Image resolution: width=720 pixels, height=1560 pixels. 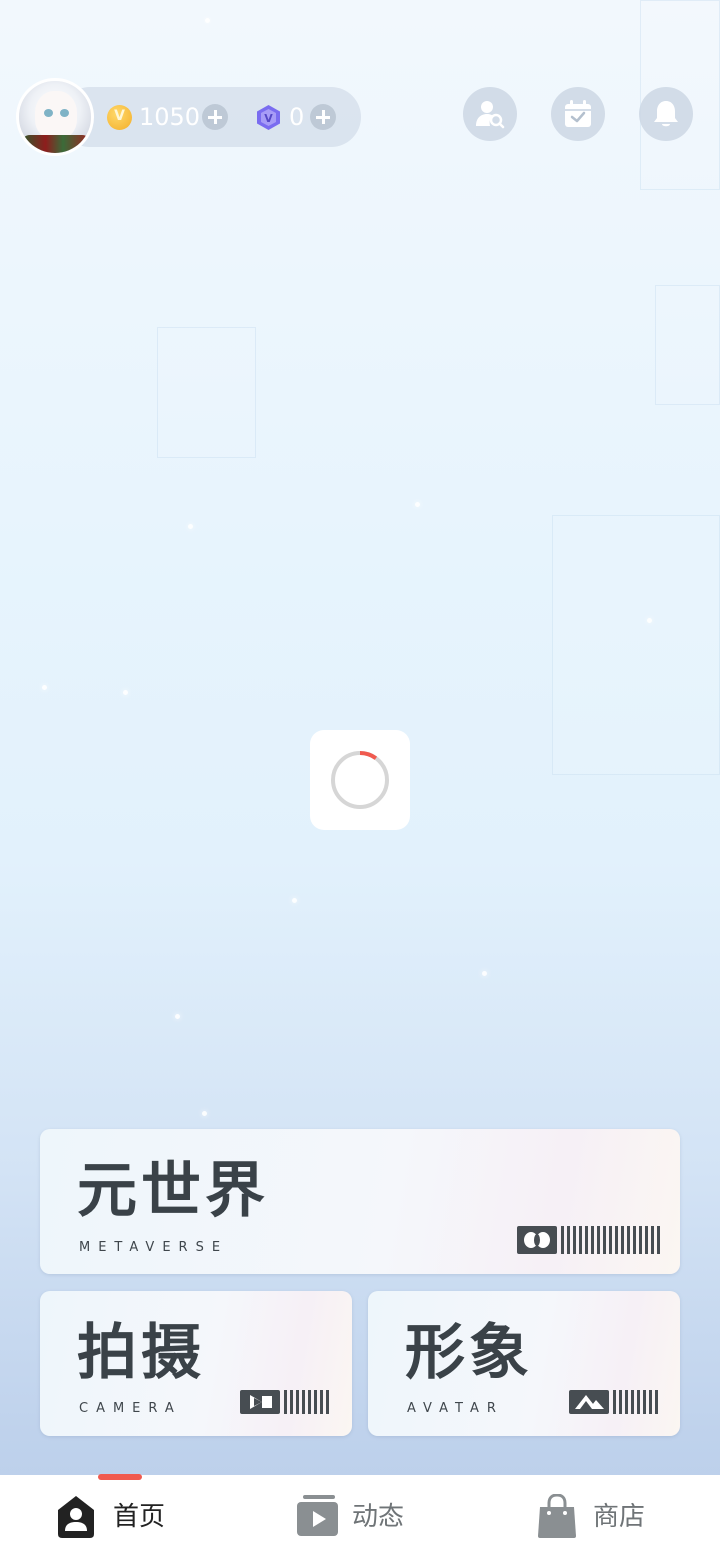 I want to click on avatar-card: 形象 AVATAR, so click(x=524, y=1363).